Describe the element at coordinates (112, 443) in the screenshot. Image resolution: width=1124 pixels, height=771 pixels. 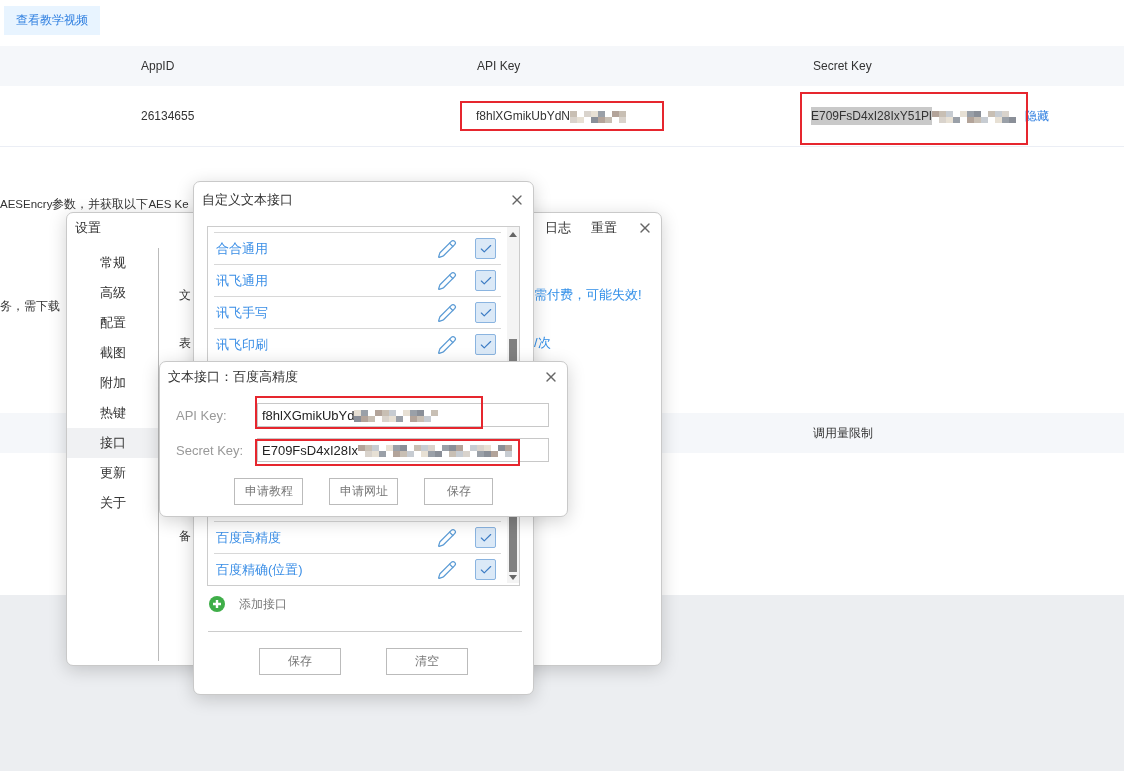
I see `sidebar-item: 接口` at that location.